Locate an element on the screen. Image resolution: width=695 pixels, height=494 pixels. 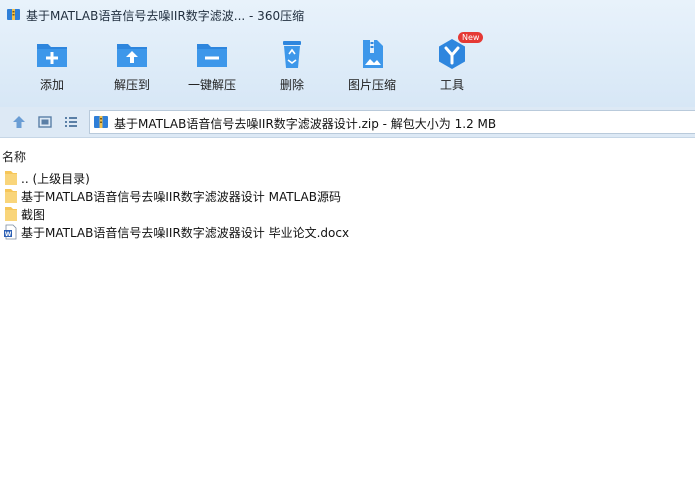
delete-button: 删除 is located at coordinates (292, 65).